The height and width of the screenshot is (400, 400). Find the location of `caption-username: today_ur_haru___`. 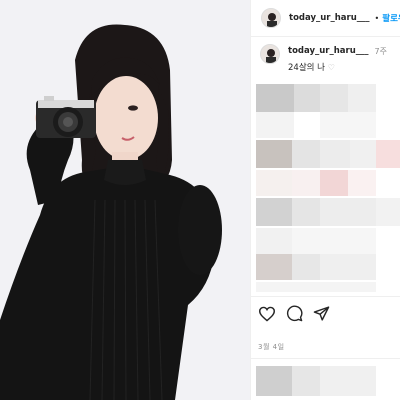

caption-username: today_ur_haru___ is located at coordinates (328, 51).